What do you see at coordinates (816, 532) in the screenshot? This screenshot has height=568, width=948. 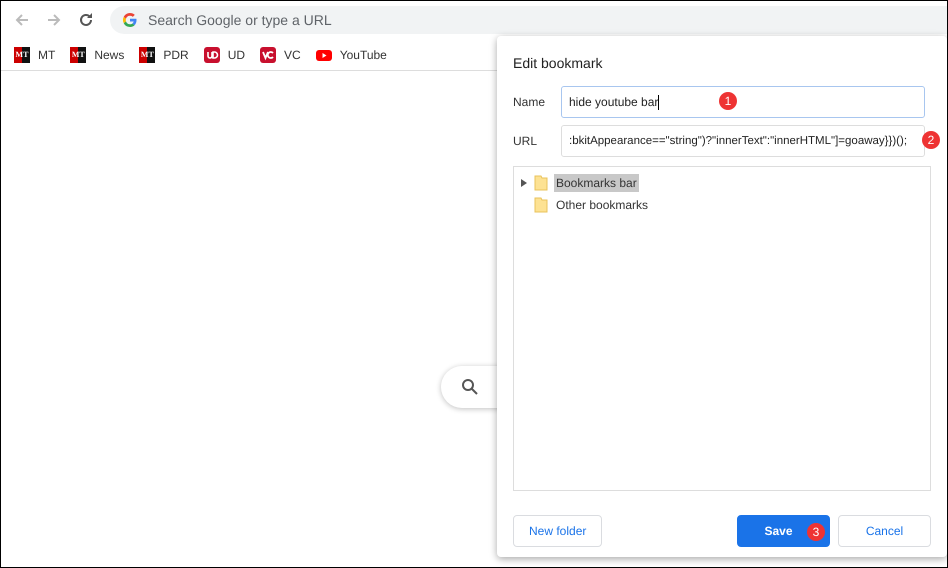 I see `step-marker: 3` at bounding box center [816, 532].